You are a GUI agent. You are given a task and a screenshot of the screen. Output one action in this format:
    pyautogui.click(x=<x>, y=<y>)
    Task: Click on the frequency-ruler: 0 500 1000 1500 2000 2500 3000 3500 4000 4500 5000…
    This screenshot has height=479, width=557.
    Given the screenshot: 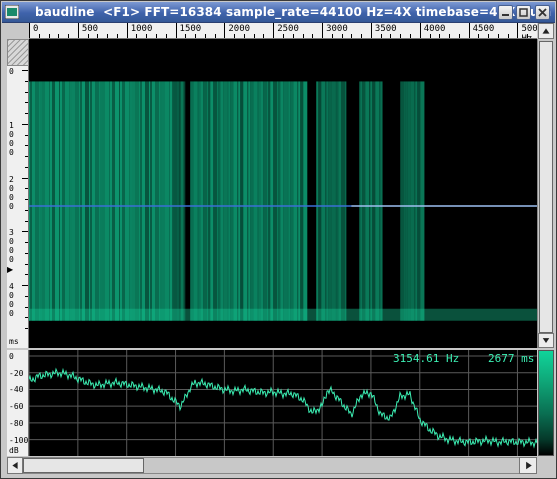 What is the action you would take?
    pyautogui.click(x=283, y=31)
    